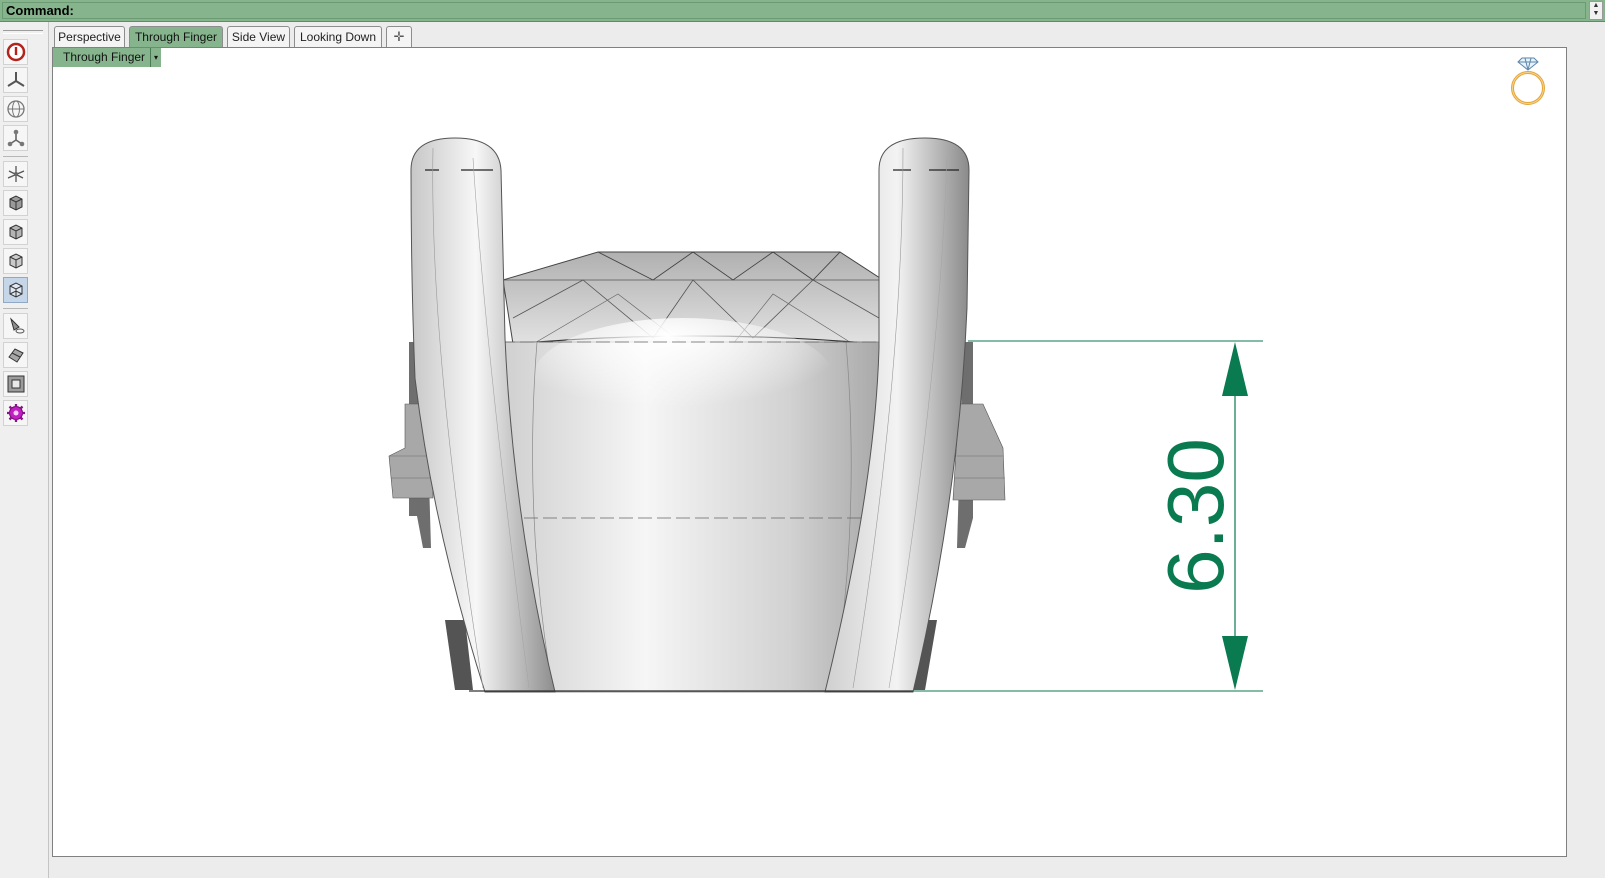 The height and width of the screenshot is (878, 1605). I want to click on rendered-cube-icon, so click(15, 232).